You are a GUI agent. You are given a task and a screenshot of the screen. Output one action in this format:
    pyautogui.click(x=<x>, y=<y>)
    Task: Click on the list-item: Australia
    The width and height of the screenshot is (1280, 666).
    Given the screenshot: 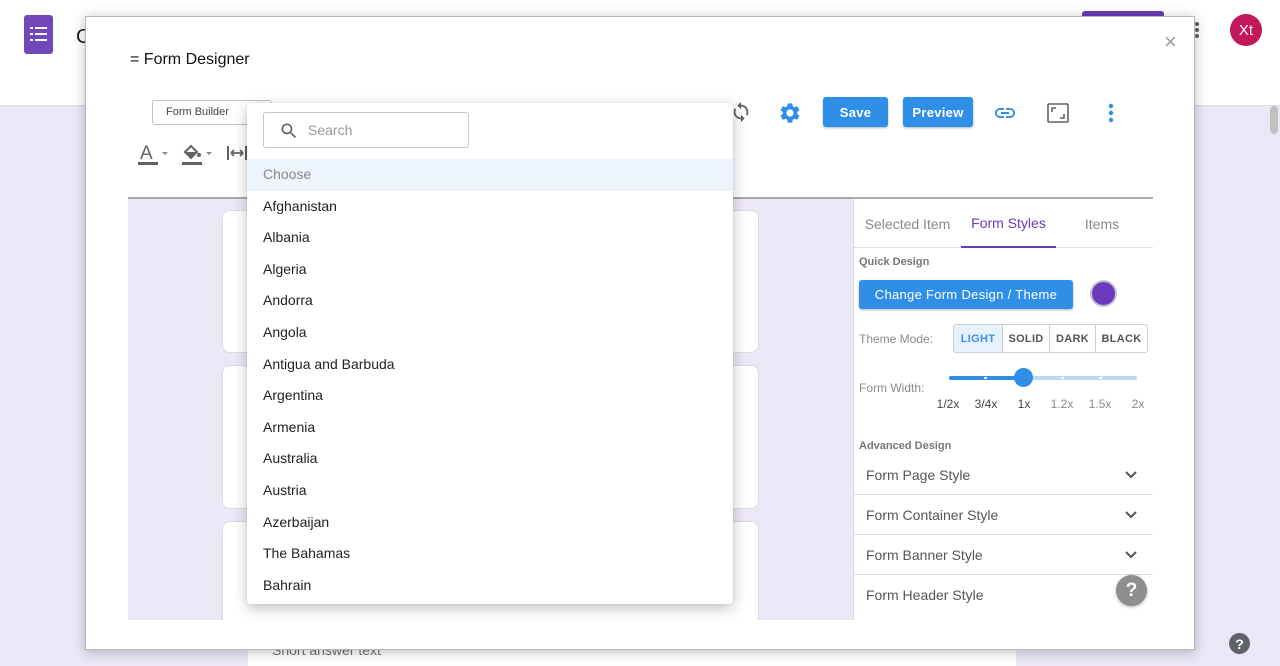 What is the action you would take?
    pyautogui.click(x=490, y=459)
    